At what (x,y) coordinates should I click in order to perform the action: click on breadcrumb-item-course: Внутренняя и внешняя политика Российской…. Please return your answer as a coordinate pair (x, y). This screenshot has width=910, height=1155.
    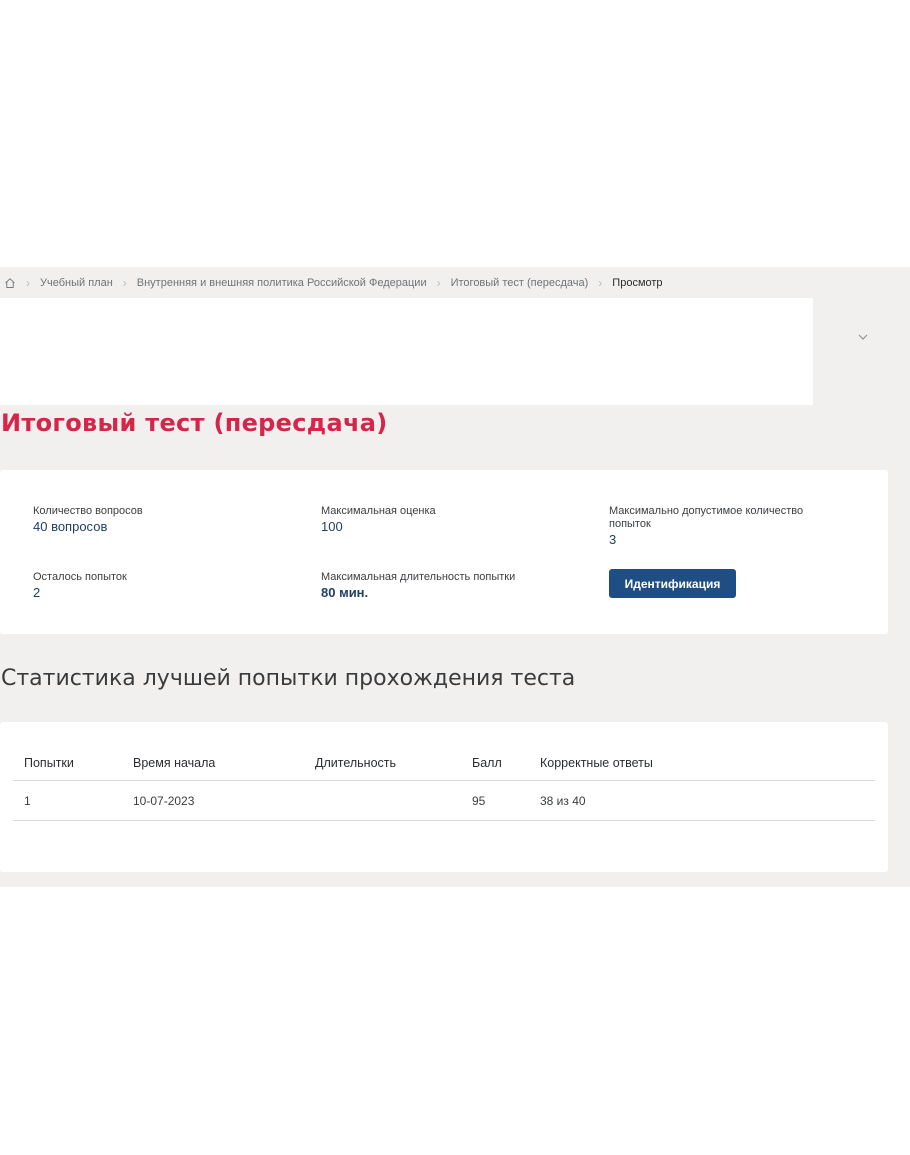
    Looking at the image, I should click on (282, 283).